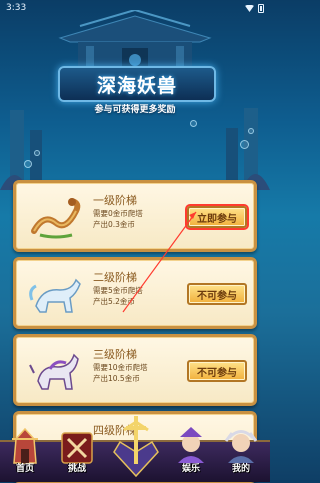  What do you see at coordinates (191, 445) in the screenshot?
I see `wizard-icon` at bounding box center [191, 445].